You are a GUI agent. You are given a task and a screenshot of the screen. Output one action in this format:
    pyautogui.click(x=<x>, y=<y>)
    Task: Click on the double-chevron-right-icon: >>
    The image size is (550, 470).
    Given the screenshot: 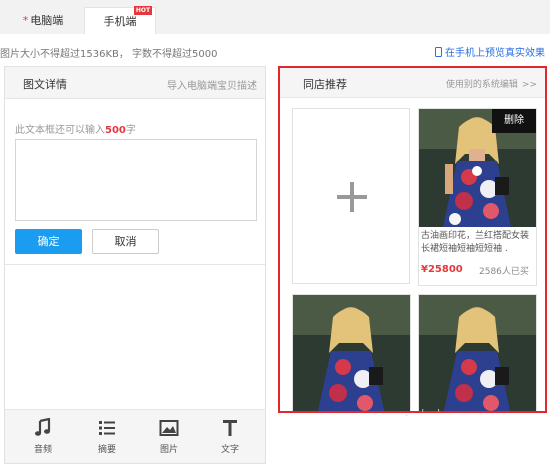 What is the action you would take?
    pyautogui.click(x=529, y=85)
    